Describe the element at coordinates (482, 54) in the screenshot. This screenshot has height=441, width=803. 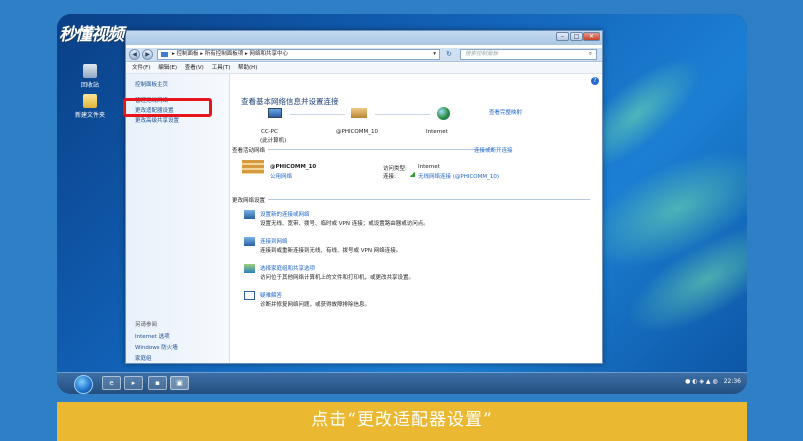
I see `search-placeholder: 搜索控制面板` at that location.